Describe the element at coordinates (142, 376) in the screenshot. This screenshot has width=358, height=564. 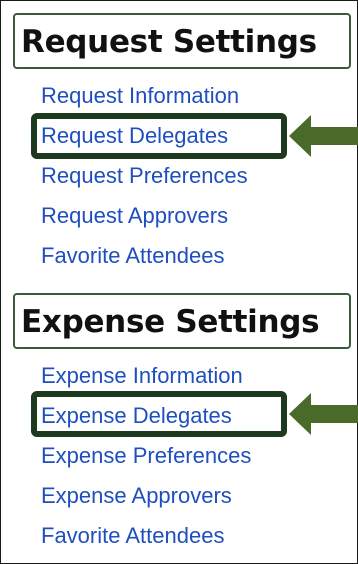
I see `link-expense-information: Expense Information` at that location.